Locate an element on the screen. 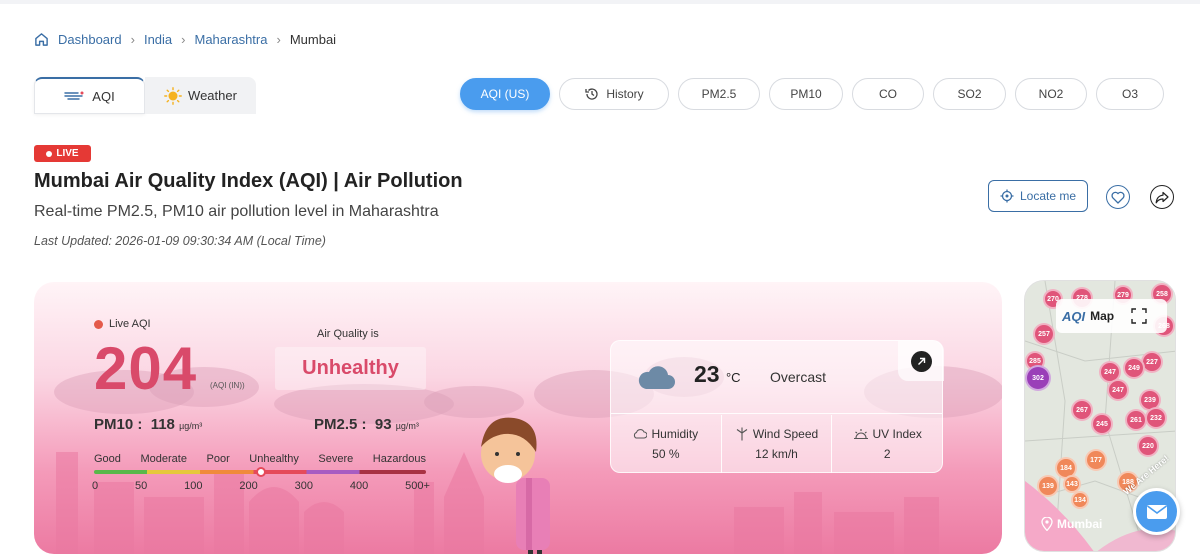 This screenshot has width=1200, height=558. pm25-reading: PM2.5 : 93 µg/m³ is located at coordinates (366, 424).